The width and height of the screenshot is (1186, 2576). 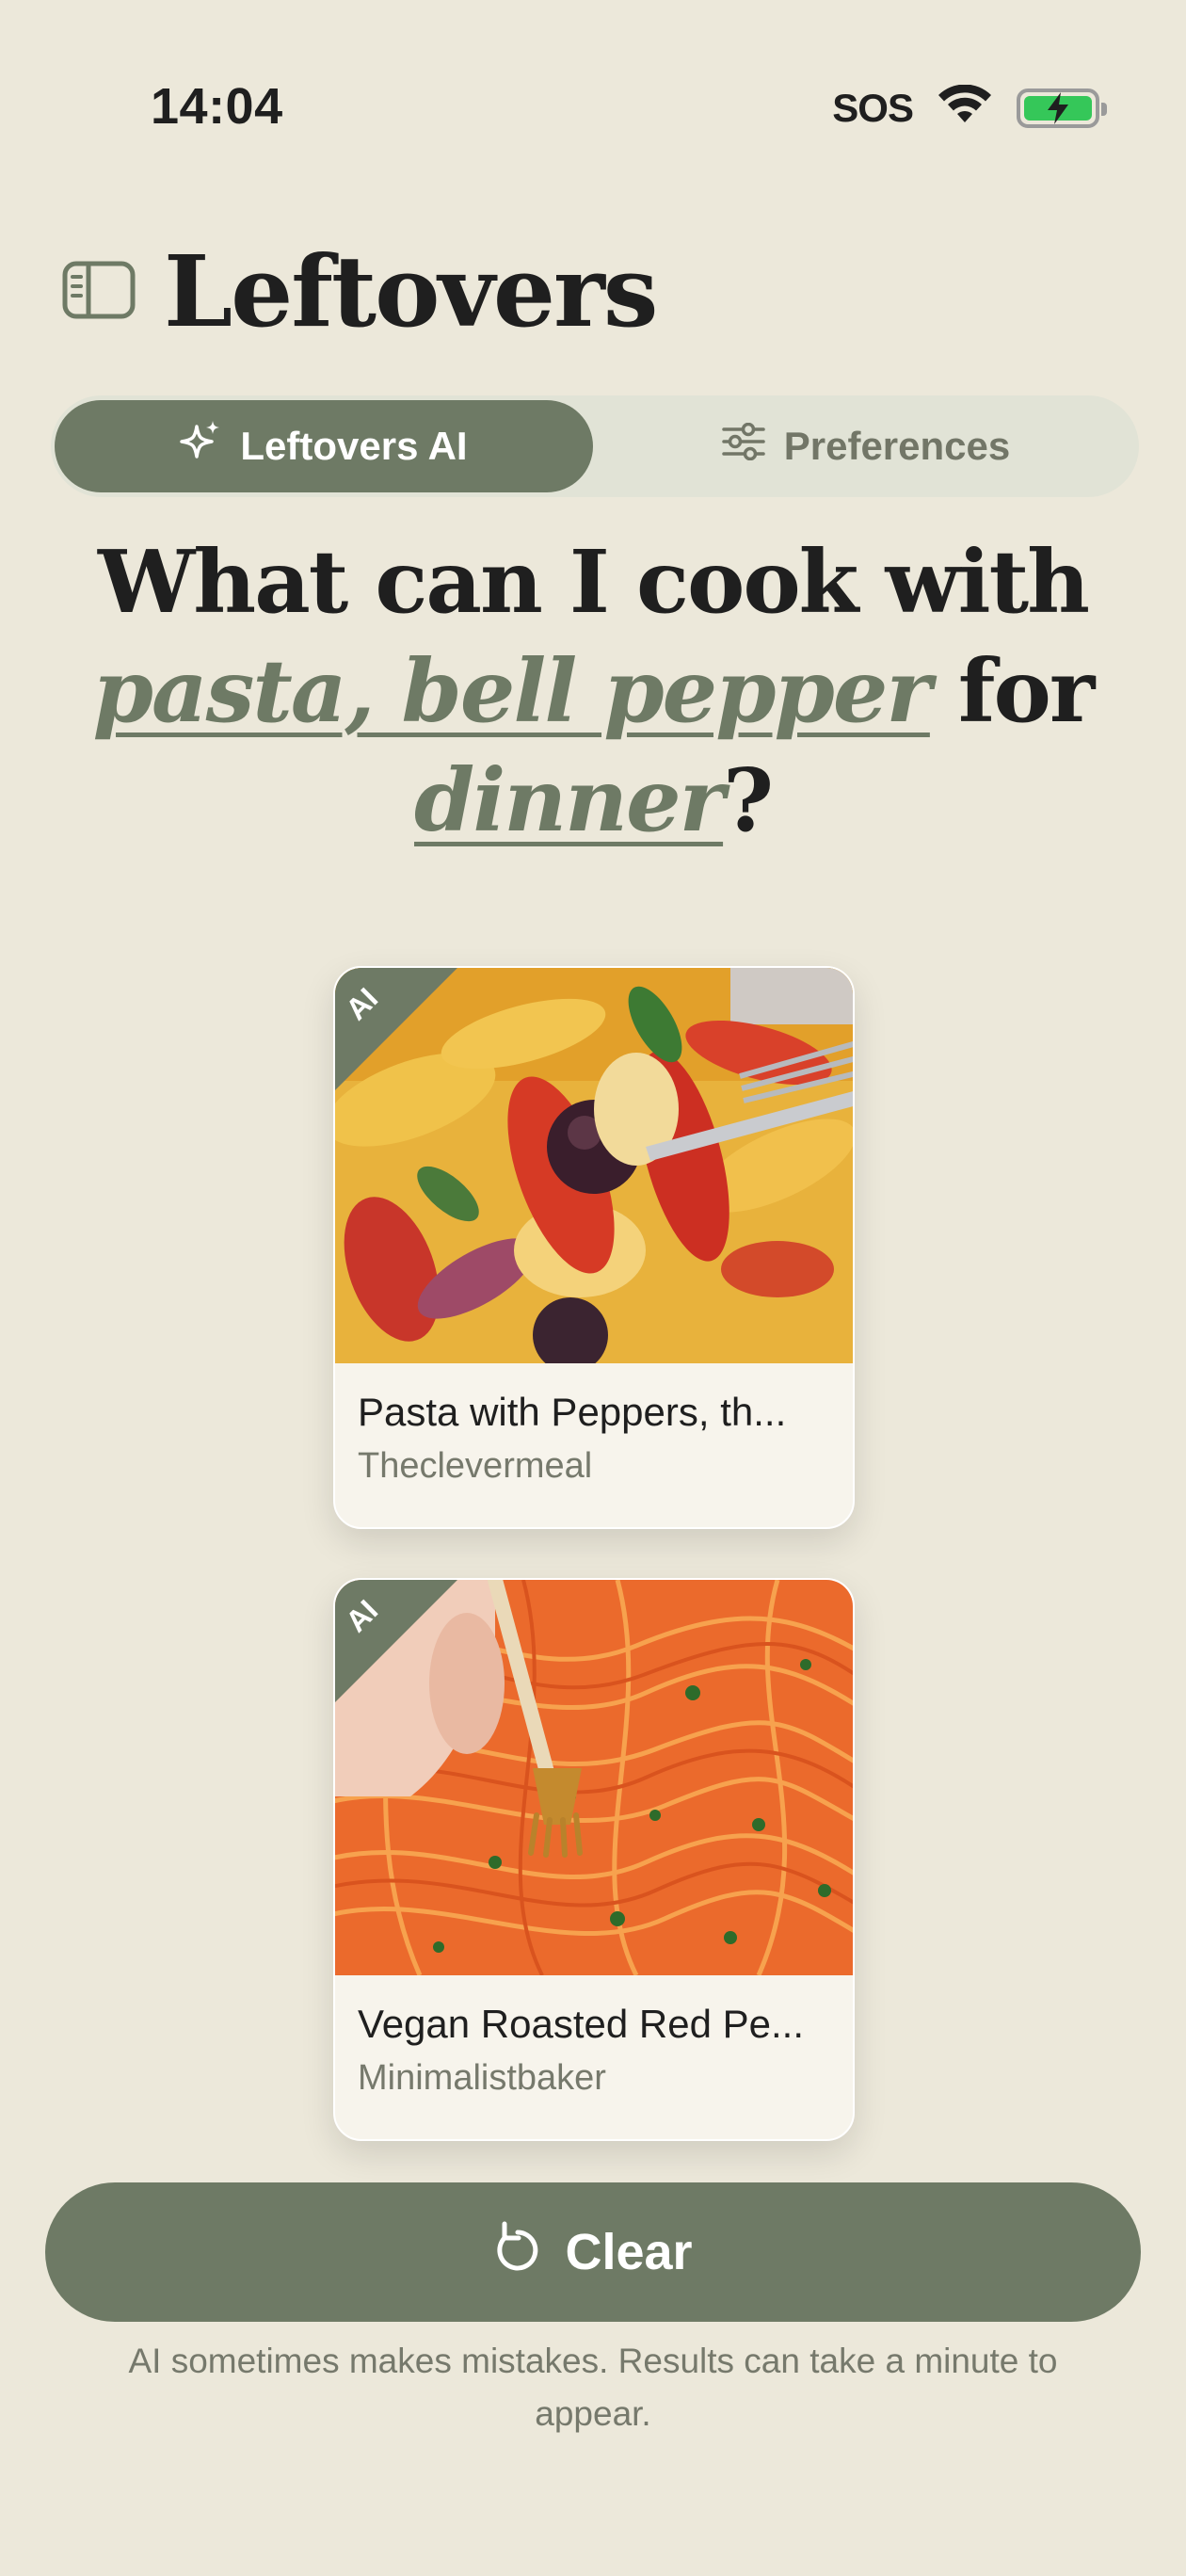 What do you see at coordinates (748, 800) in the screenshot?
I see `headline-suffix: ?` at bounding box center [748, 800].